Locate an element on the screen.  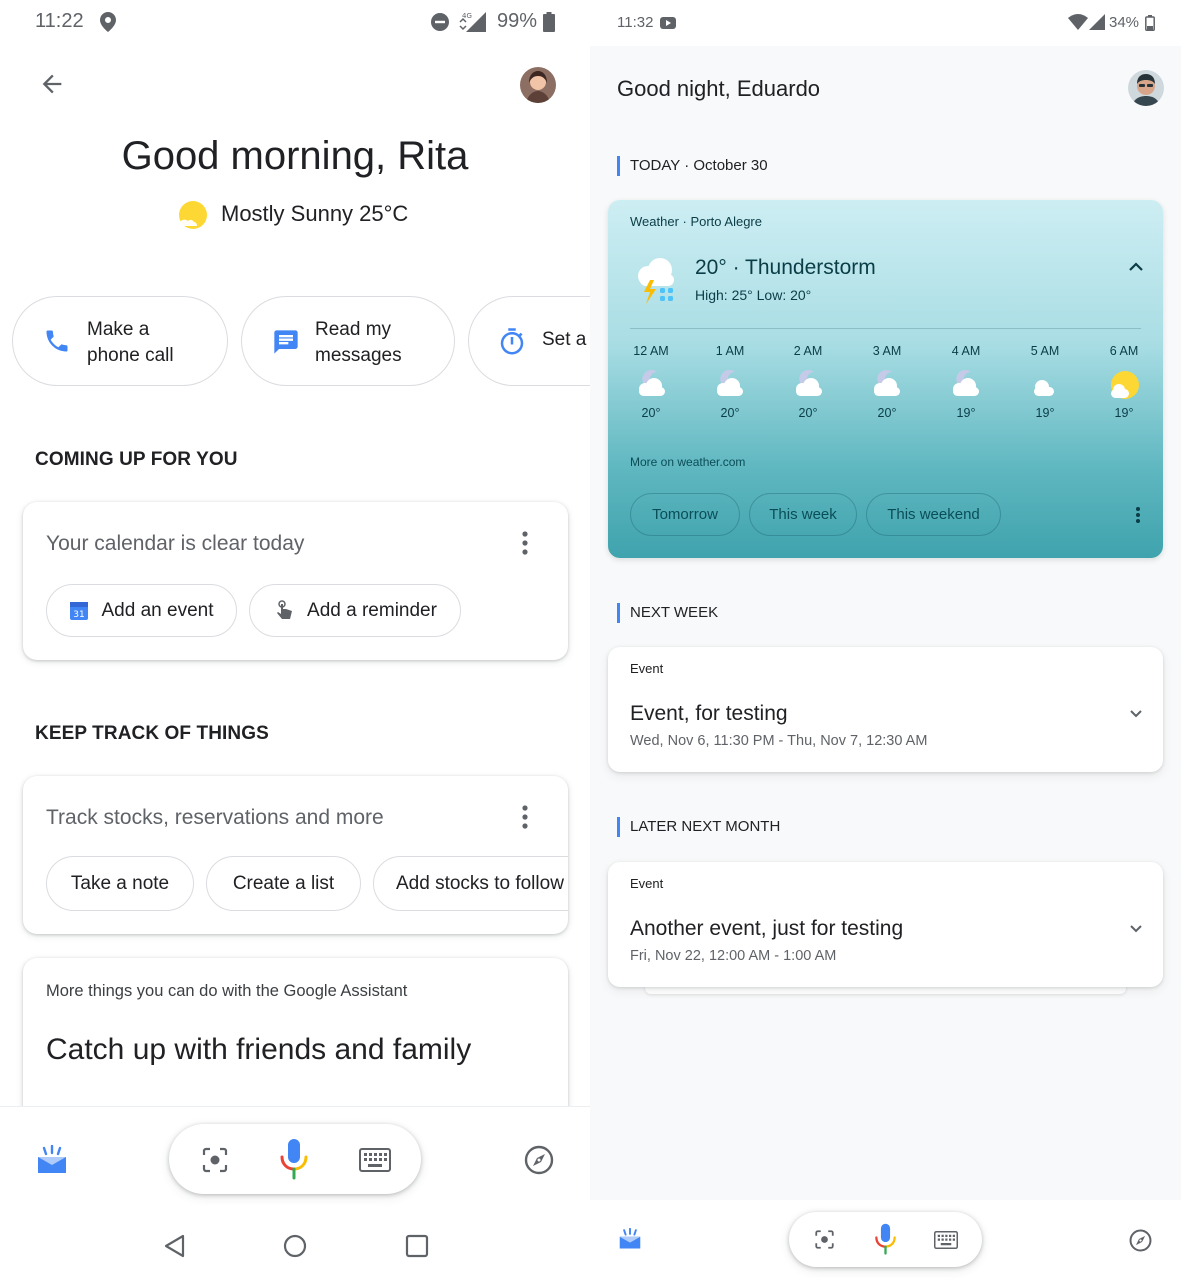
battery-icon is located at coordinates (549, 22).